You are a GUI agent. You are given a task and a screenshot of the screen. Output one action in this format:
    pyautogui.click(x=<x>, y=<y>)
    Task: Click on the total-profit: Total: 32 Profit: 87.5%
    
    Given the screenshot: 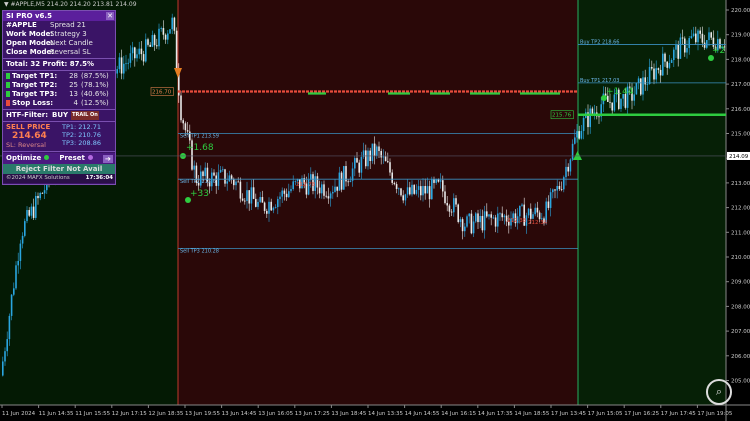 What is the action you would take?
    pyautogui.click(x=50, y=64)
    